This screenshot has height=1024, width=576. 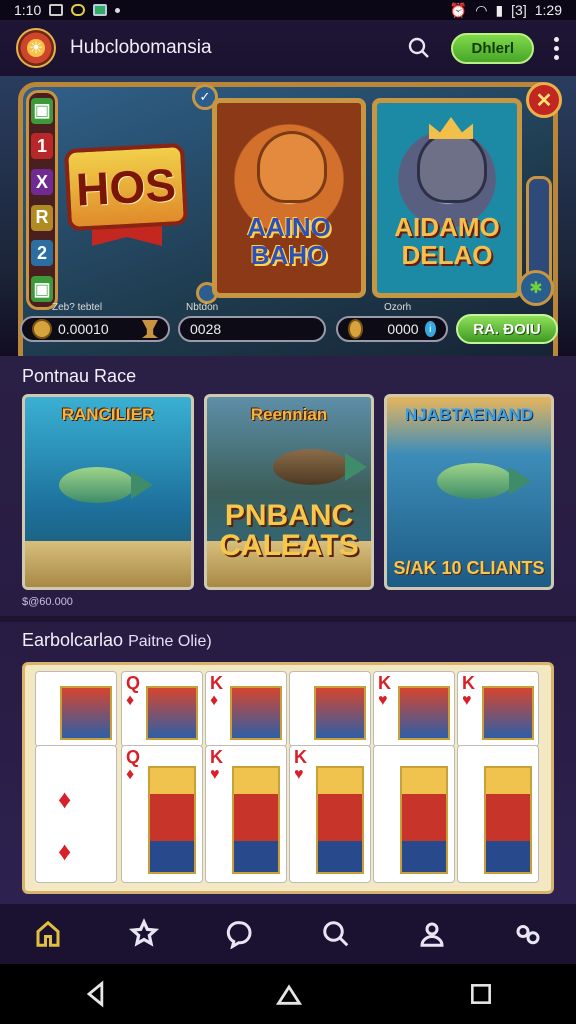 I want to click on battery-icon: [3], so click(x=519, y=10).